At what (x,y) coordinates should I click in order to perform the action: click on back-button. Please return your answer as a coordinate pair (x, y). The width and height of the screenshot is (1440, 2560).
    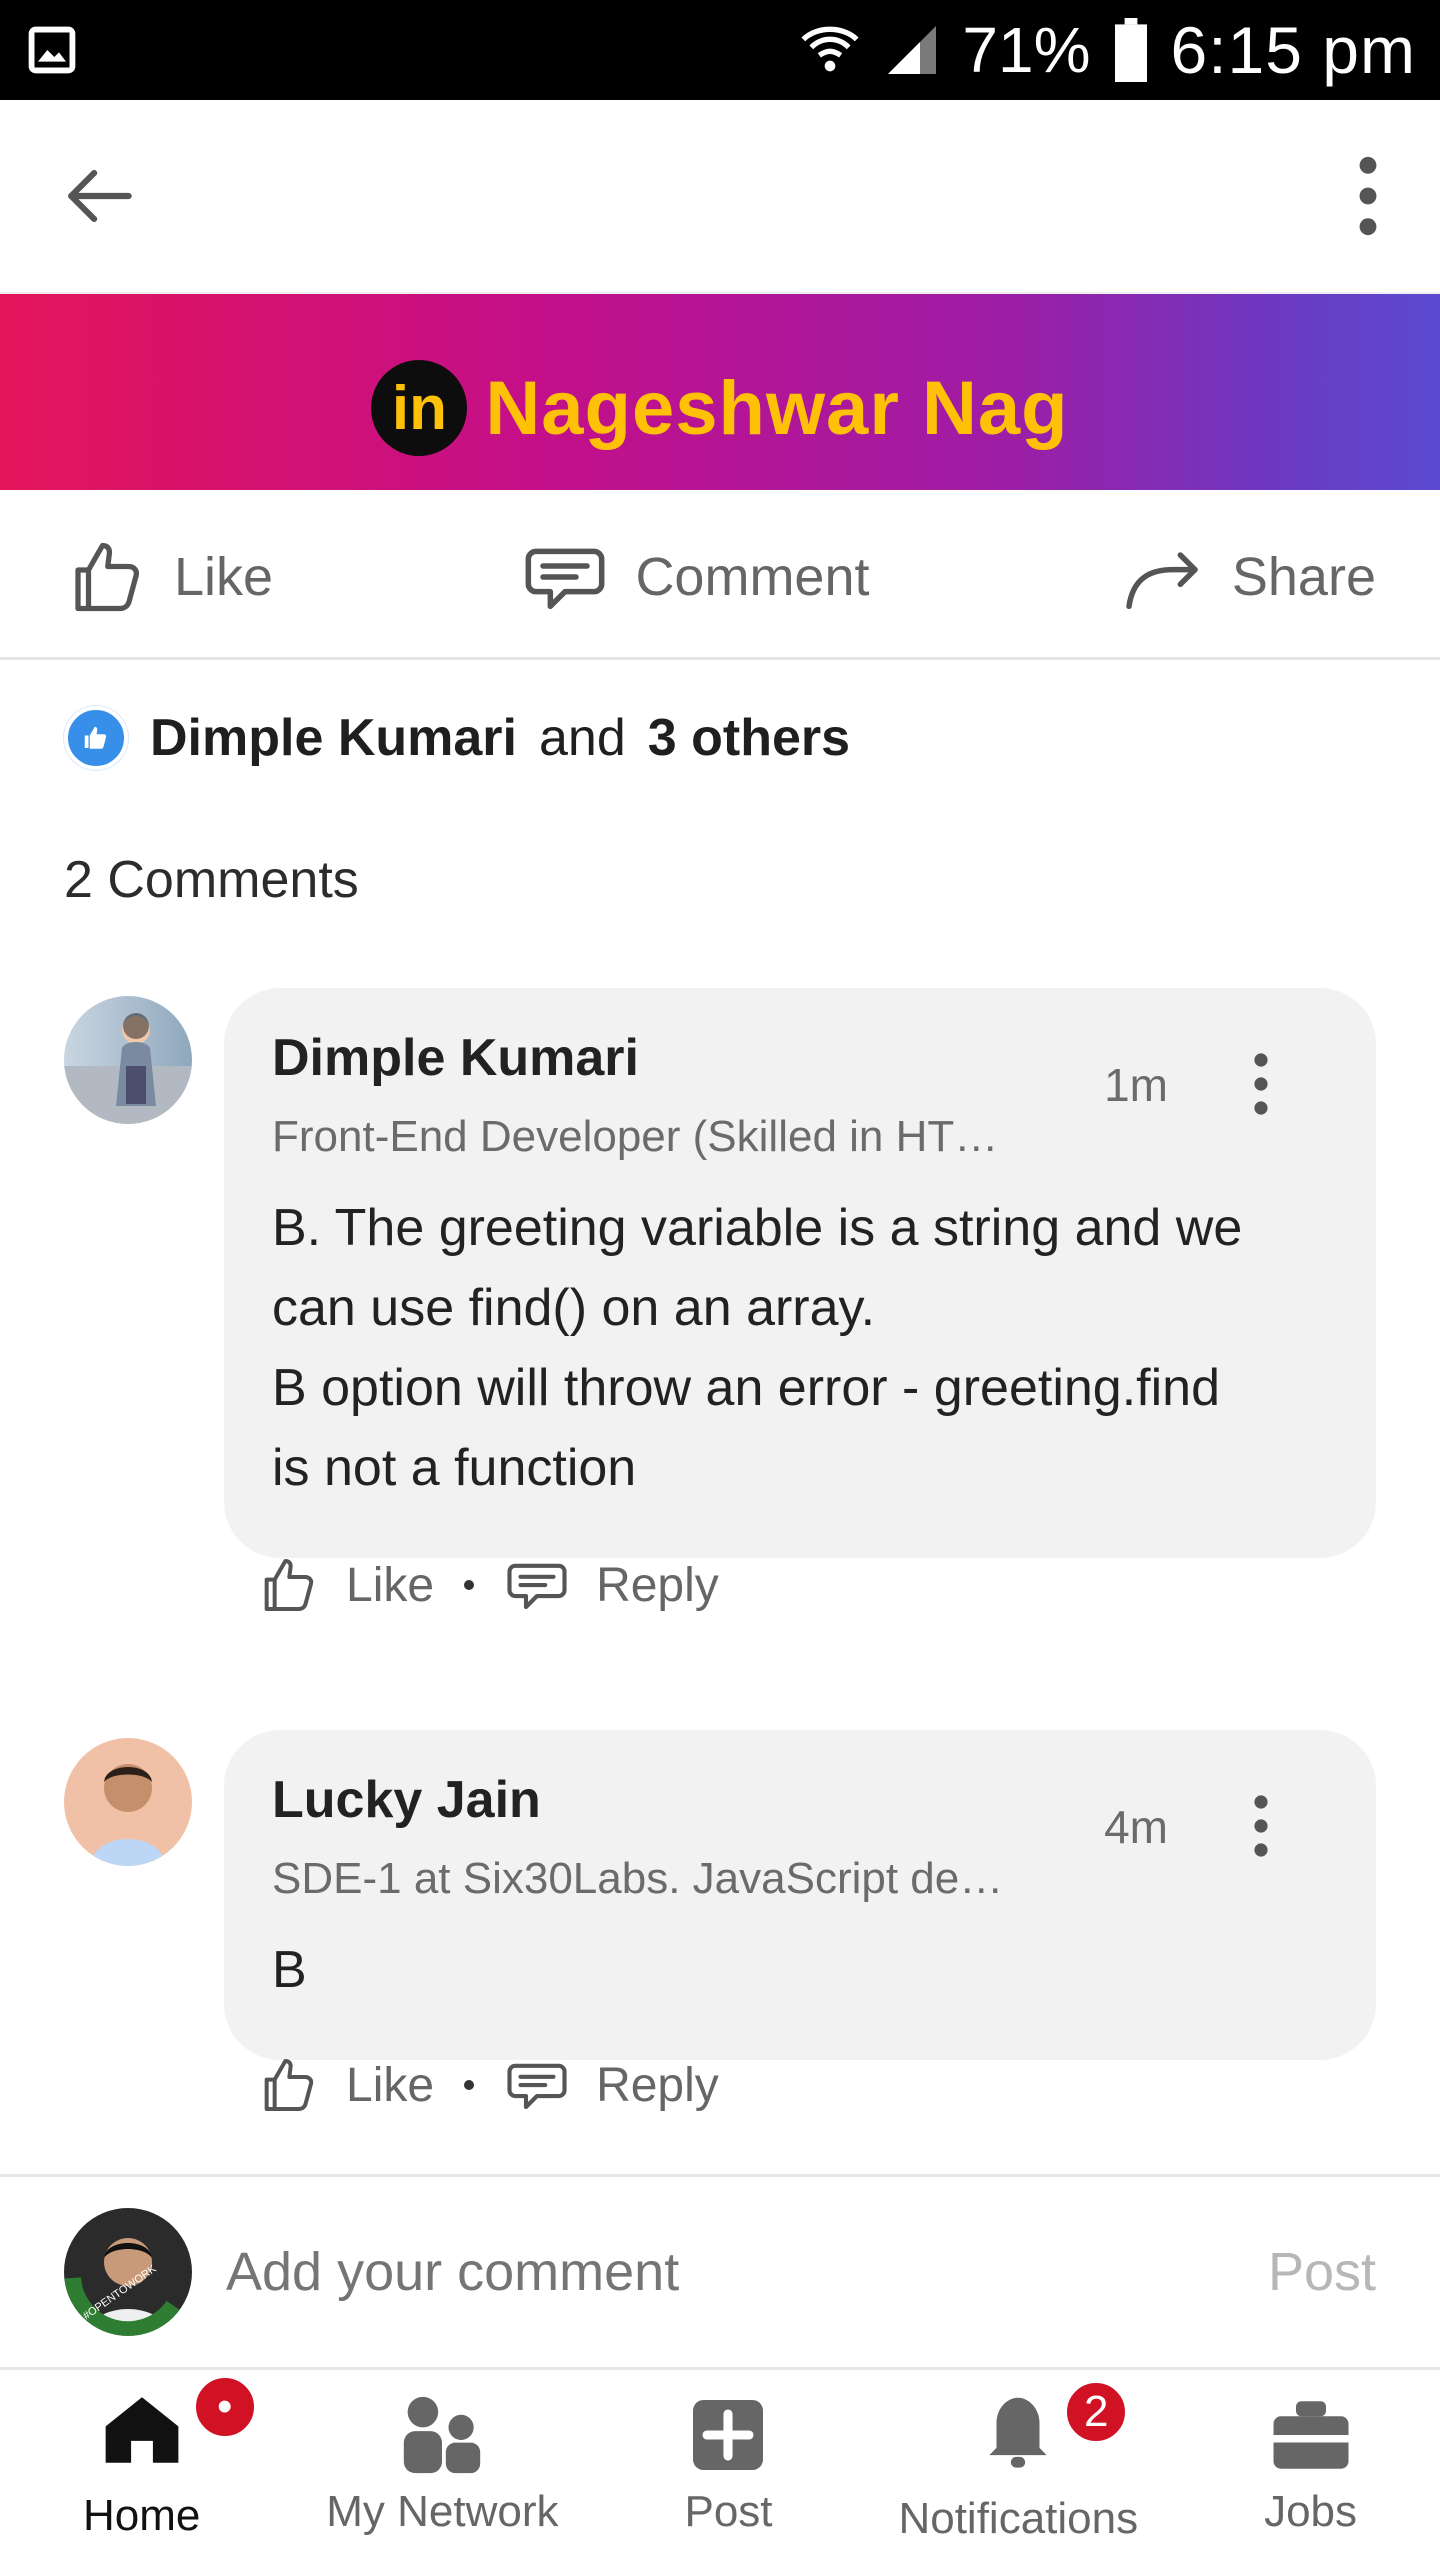
    Looking at the image, I should click on (98, 196).